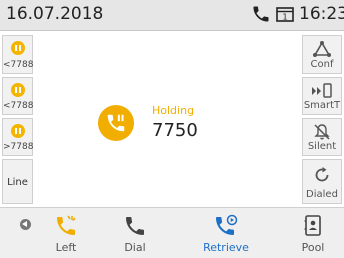  I want to click on call-number: 7750, so click(175, 130).